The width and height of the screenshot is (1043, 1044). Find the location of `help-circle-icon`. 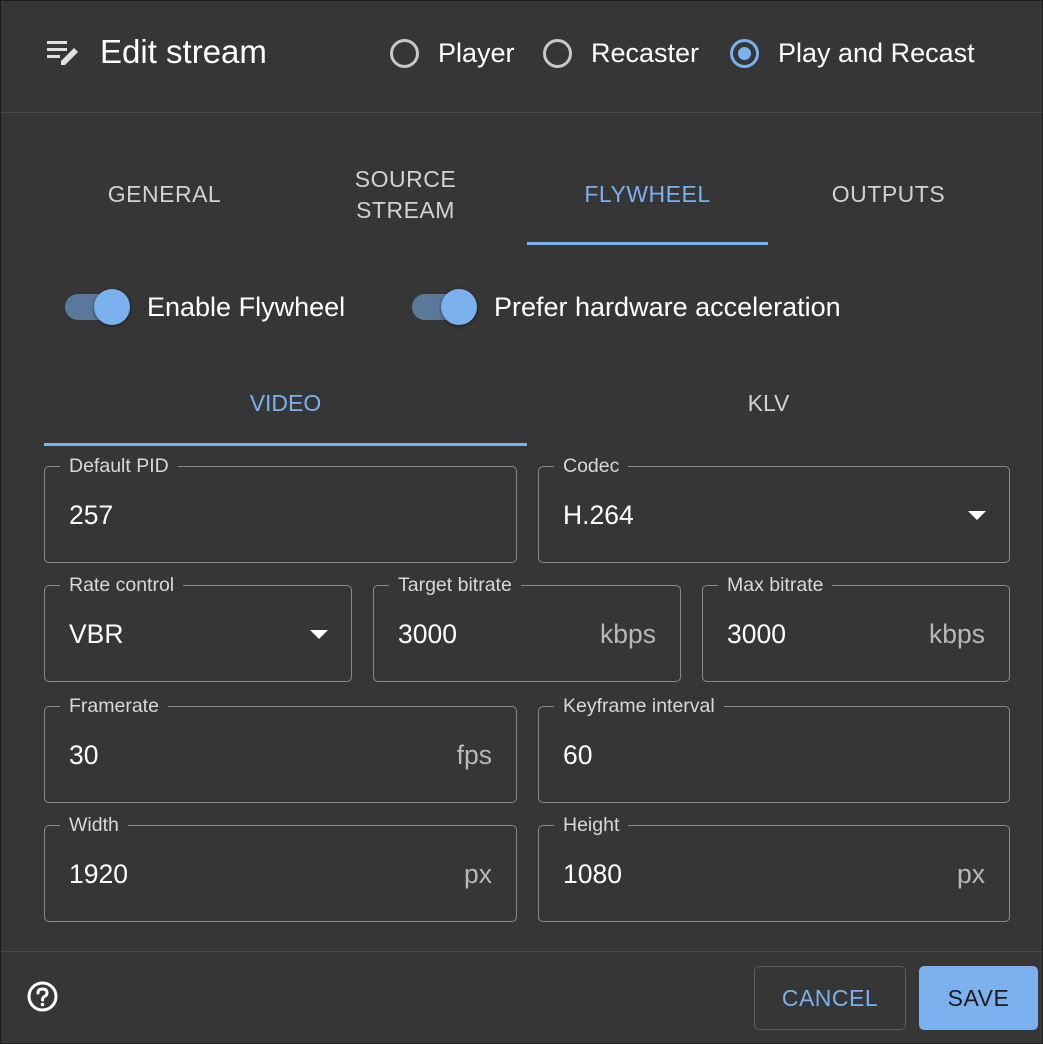

help-circle-icon is located at coordinates (42, 996).